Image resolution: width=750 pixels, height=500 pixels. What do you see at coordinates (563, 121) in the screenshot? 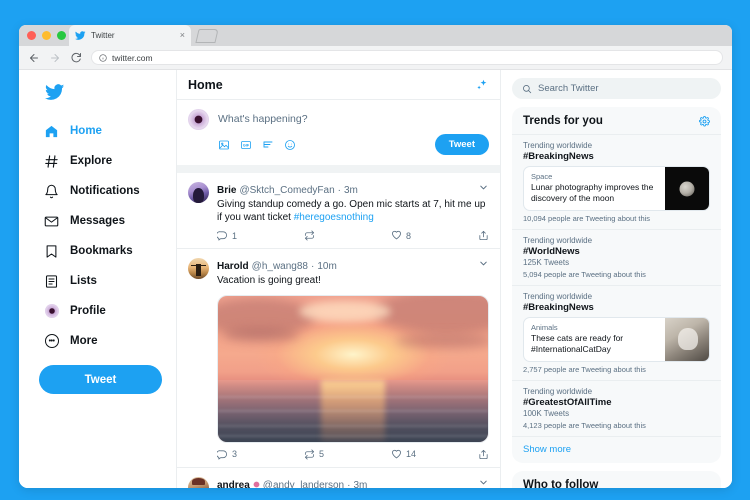
I see `trends-title: Trends for you` at bounding box center [563, 121].